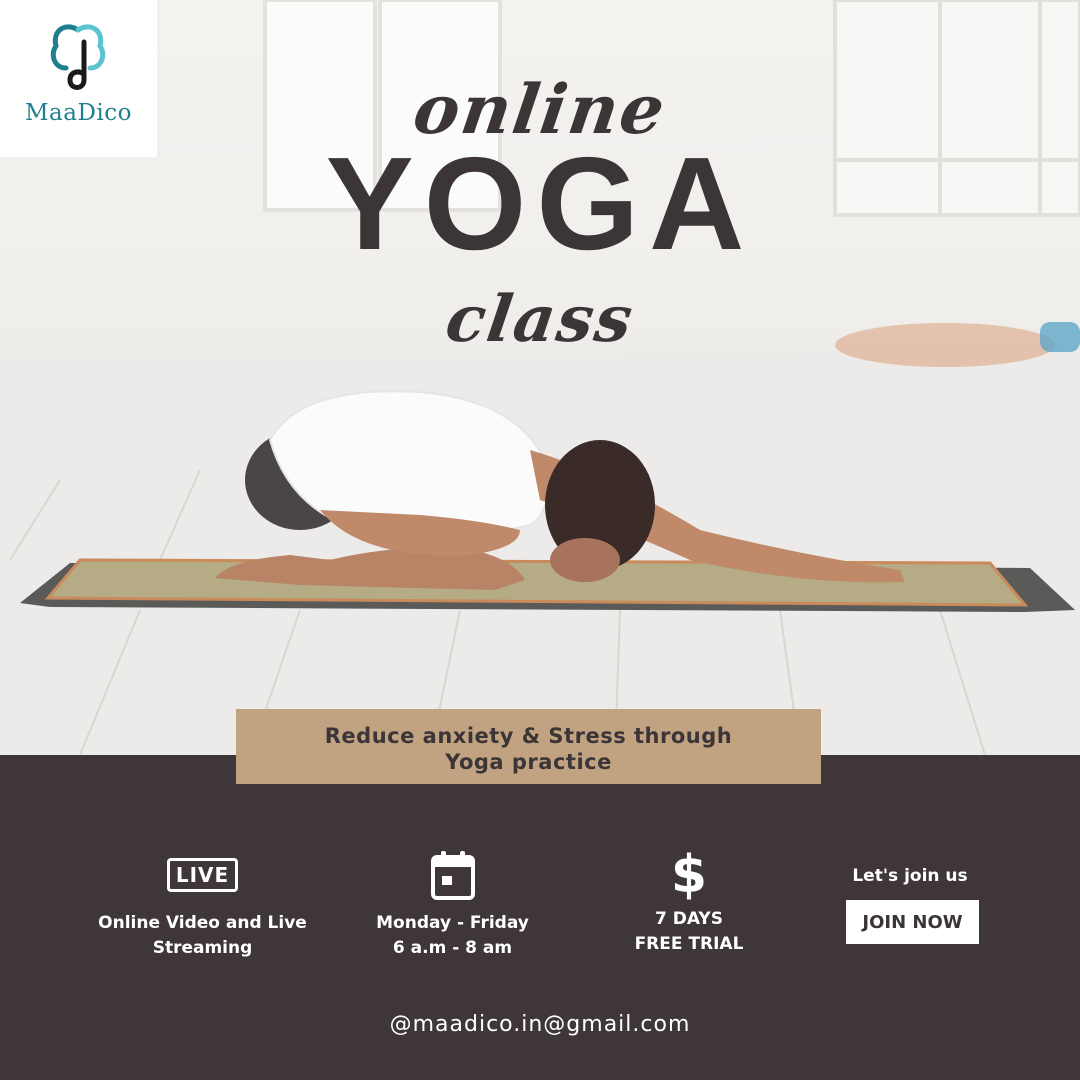  What do you see at coordinates (689, 932) in the screenshot?
I see `feature-free-trial-label: 7 DAYS FREE TRIAL` at bounding box center [689, 932].